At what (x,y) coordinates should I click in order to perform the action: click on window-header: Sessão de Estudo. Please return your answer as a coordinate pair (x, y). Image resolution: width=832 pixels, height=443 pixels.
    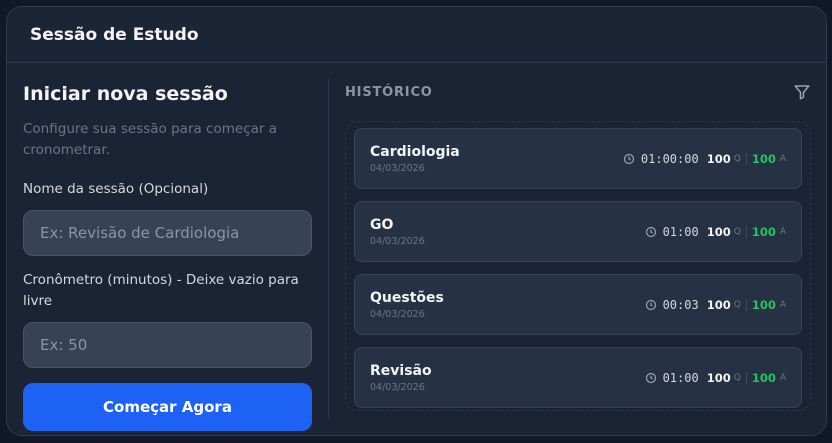
    Looking at the image, I should click on (416, 35).